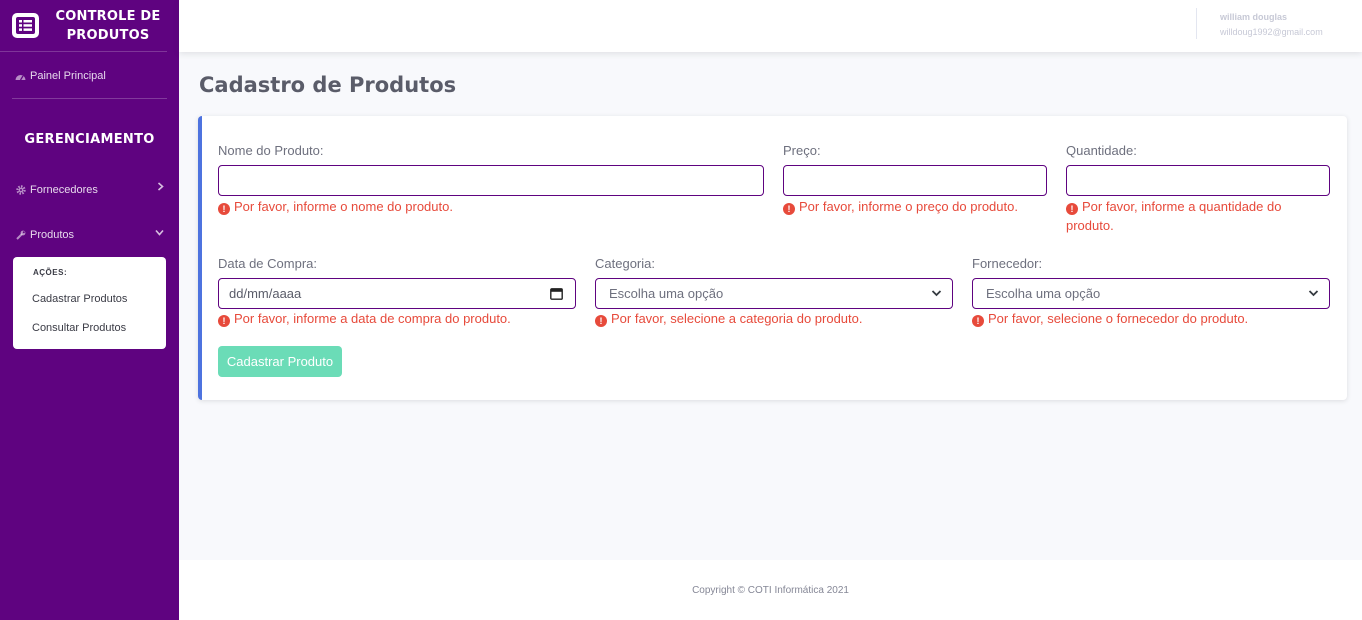 The image size is (1362, 620). I want to click on wrench-icon, so click(20, 235).